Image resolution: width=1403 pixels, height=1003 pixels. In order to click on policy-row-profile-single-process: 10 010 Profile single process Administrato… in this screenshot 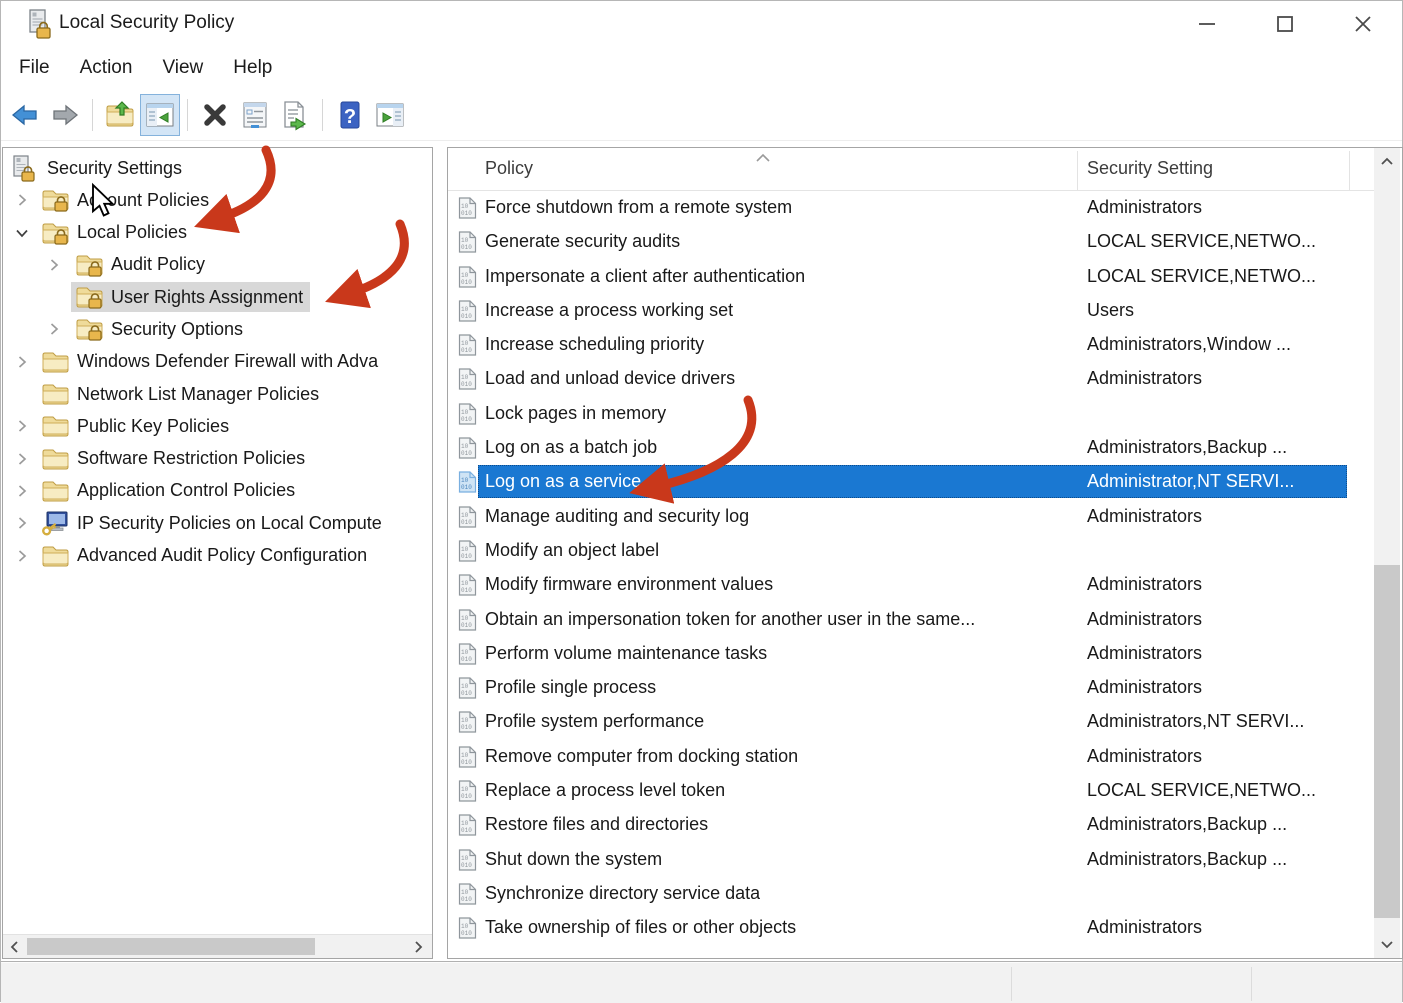, I will do `click(911, 687)`.